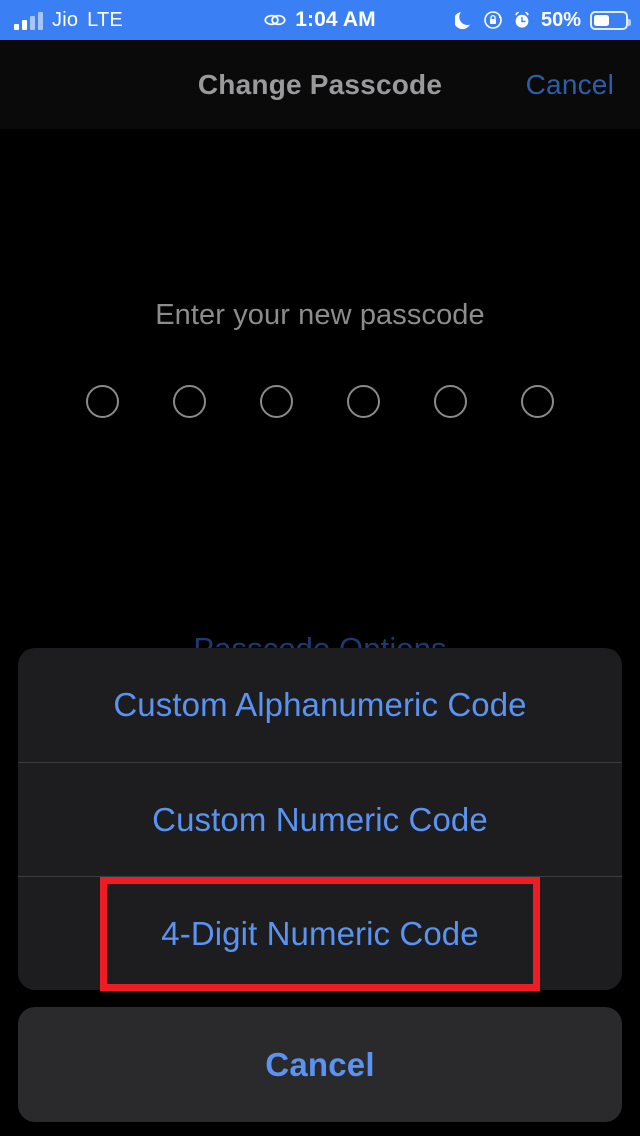  I want to click on action-sheet-item-4-digit-numeric: 4-Digit Numeric Code, so click(320, 933).